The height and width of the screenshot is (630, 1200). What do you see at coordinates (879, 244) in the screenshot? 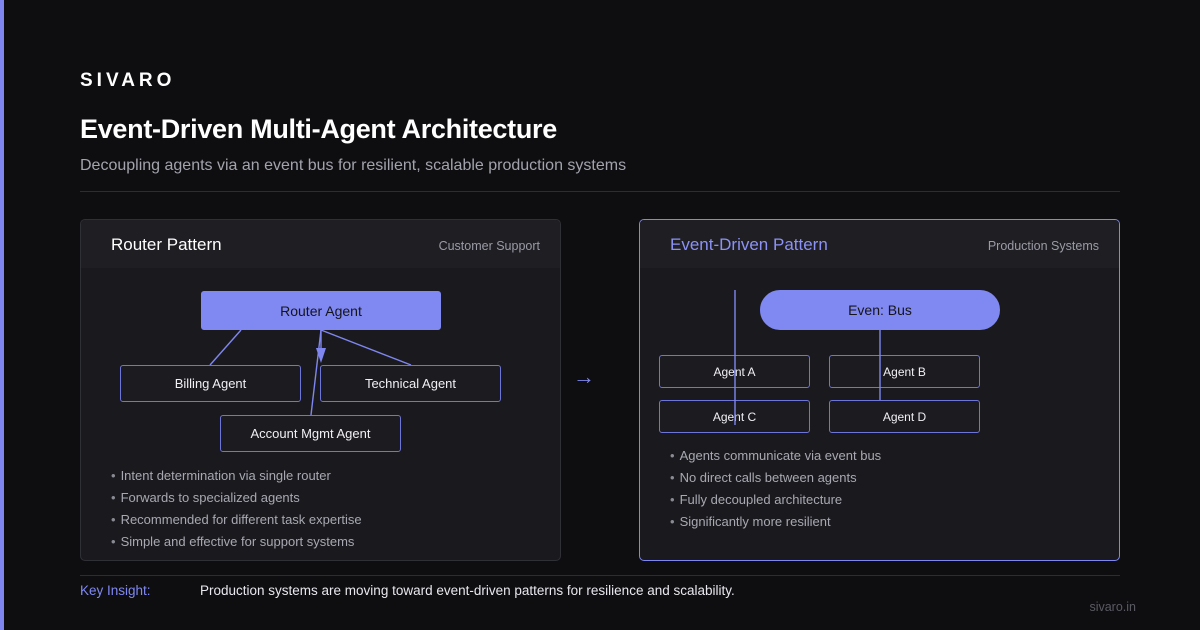
I see `panel-header: Event-Driven Pattern Production Systems` at bounding box center [879, 244].